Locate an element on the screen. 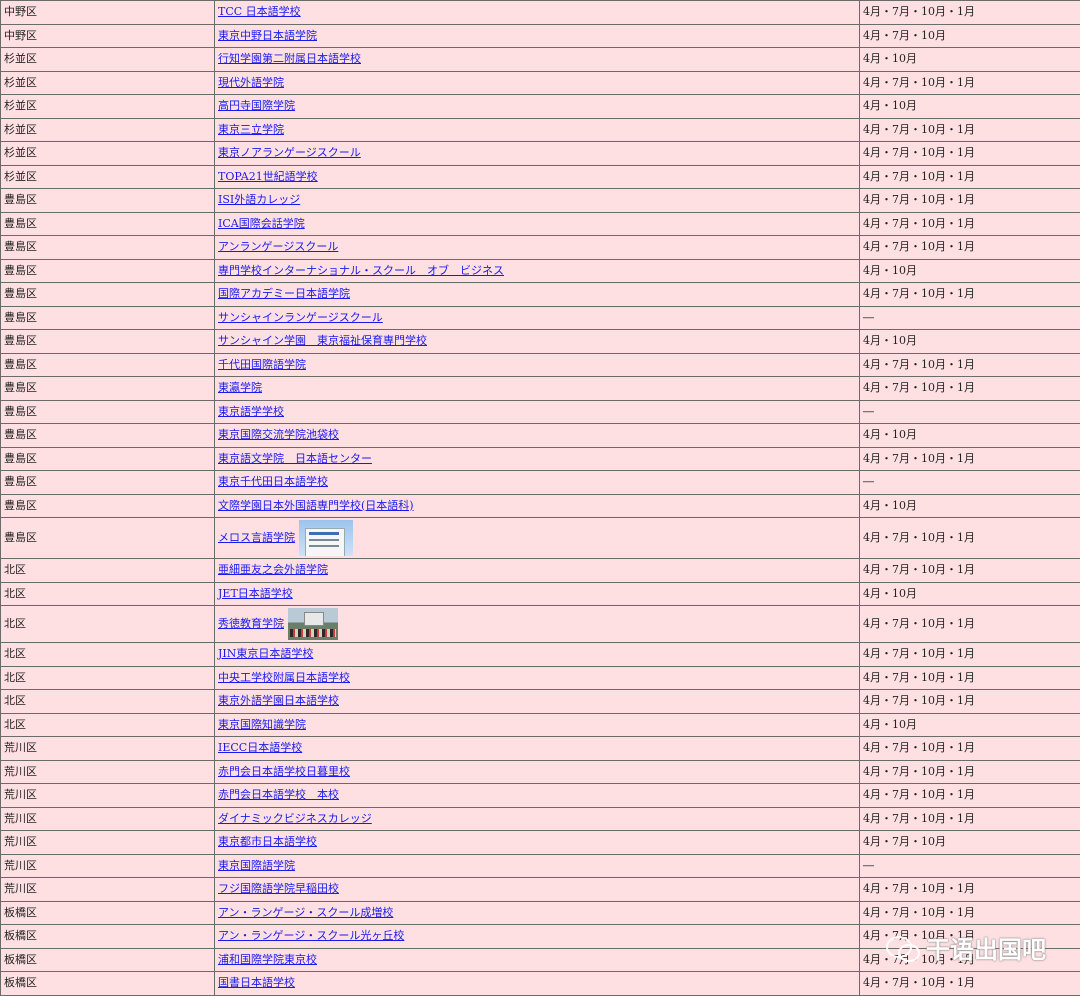  school-cell: 国際アカデミー日本語学院 is located at coordinates (537, 295).